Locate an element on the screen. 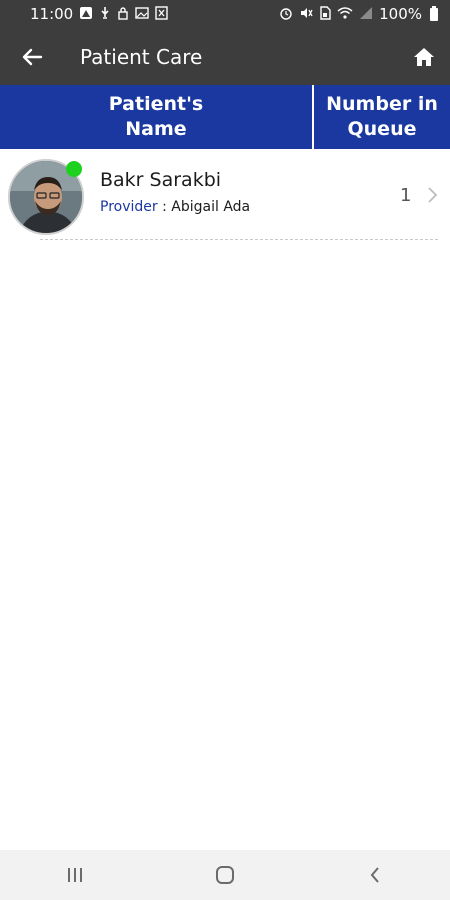 This screenshot has width=450, height=900. recent-apps-button is located at coordinates (75, 875).